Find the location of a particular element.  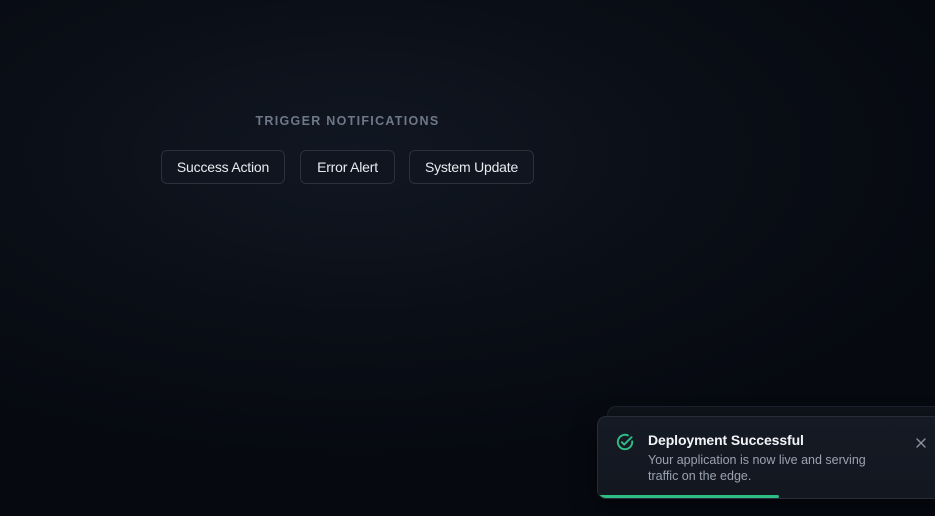

button-row: Success Action Error Alert System Update is located at coordinates (347, 167).